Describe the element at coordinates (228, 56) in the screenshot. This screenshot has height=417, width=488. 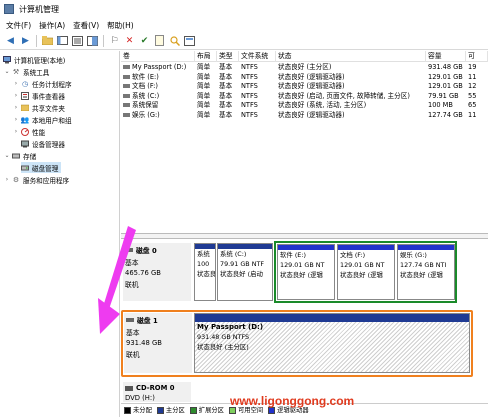
I see `column-header-type: 类型` at that location.